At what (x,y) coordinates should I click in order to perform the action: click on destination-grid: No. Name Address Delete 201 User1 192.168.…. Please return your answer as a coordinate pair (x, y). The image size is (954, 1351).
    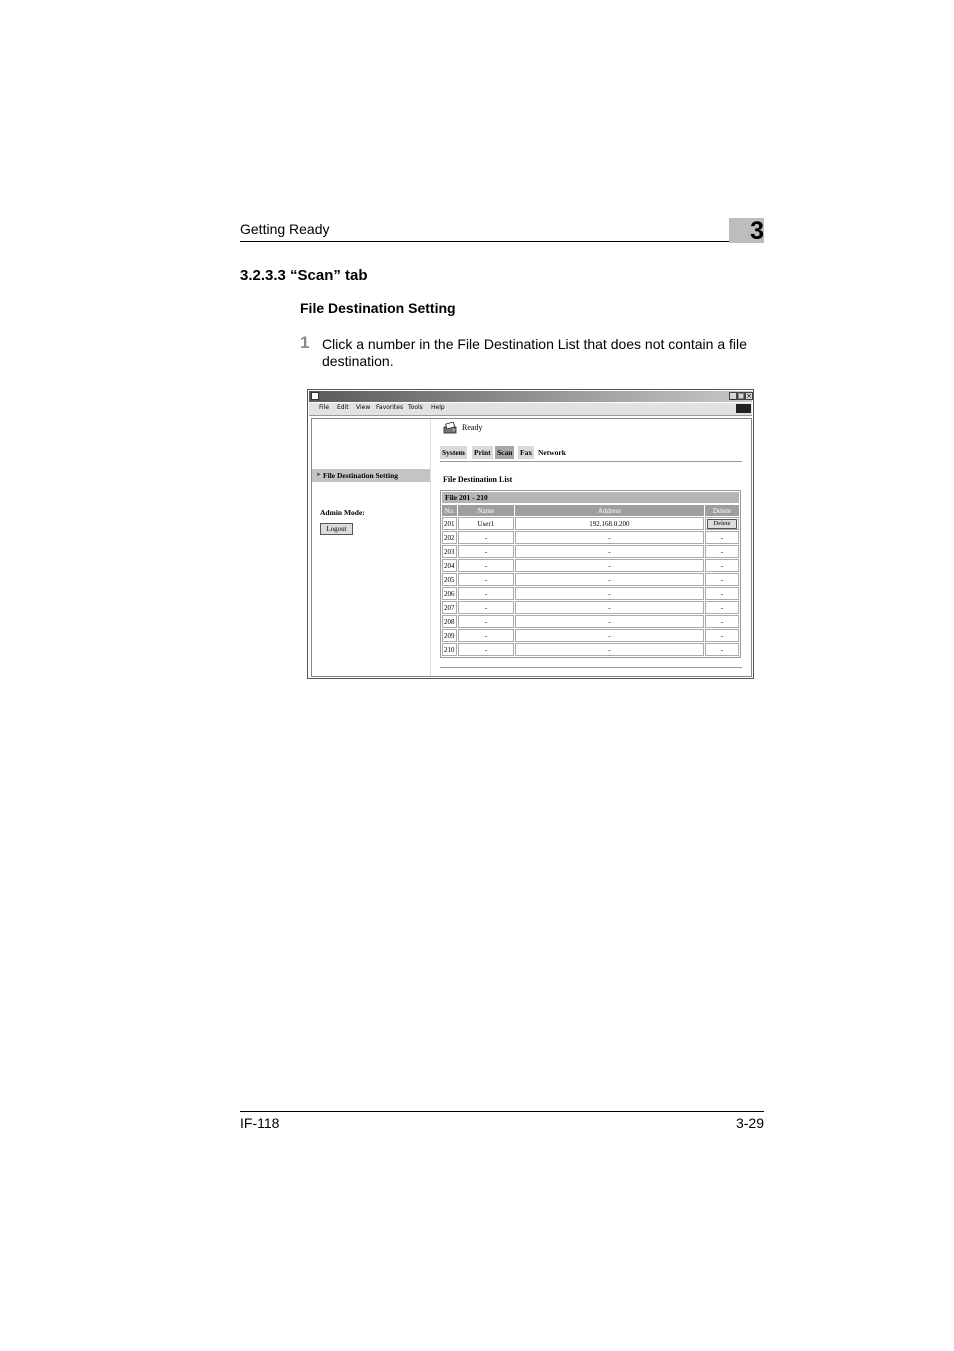
    Looking at the image, I should click on (590, 580).